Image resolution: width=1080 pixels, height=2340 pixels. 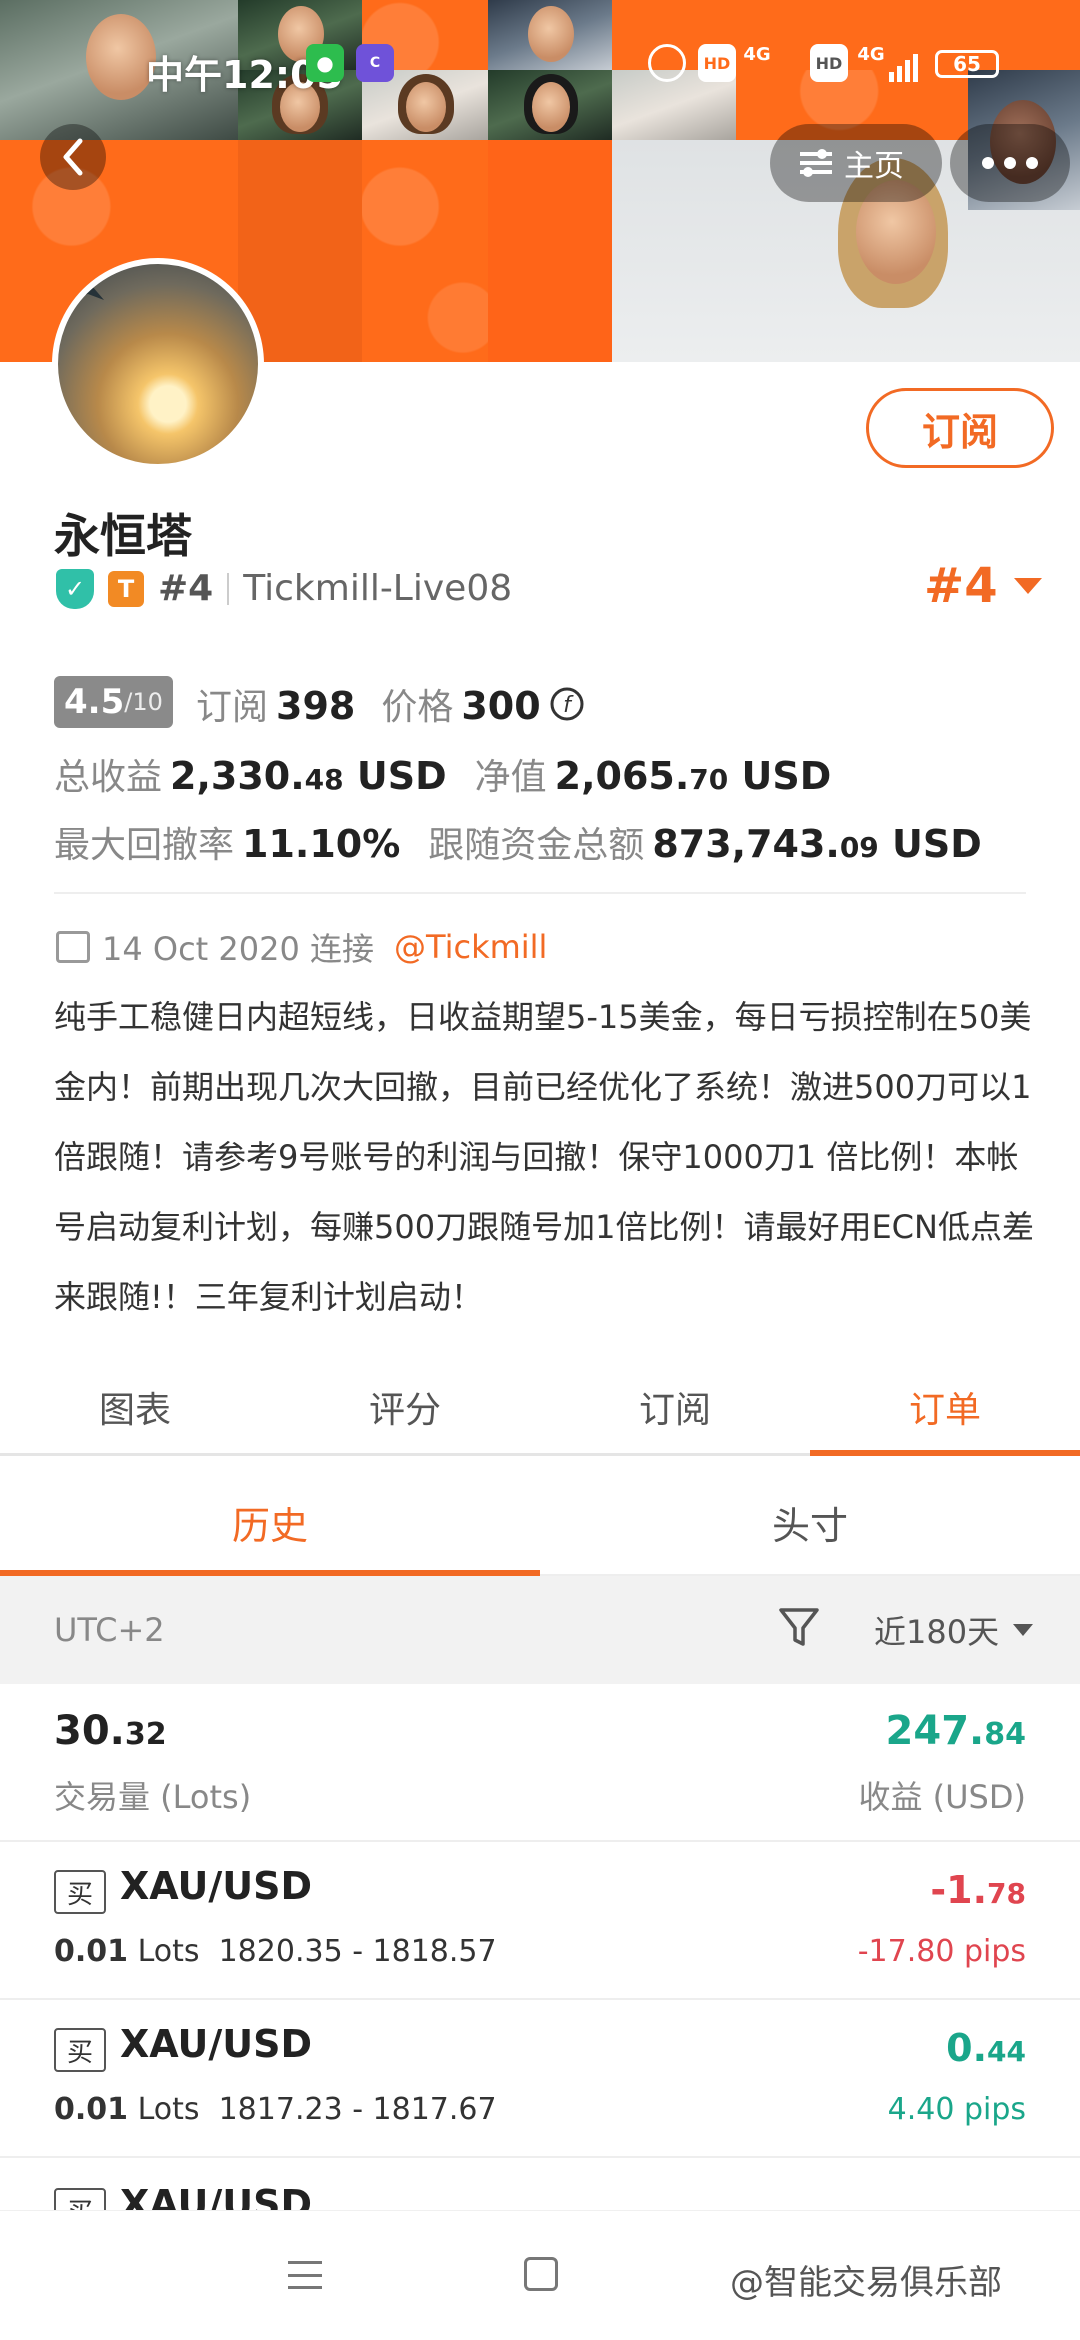 What do you see at coordinates (667, 63) in the screenshot?
I see `alarm-icon` at bounding box center [667, 63].